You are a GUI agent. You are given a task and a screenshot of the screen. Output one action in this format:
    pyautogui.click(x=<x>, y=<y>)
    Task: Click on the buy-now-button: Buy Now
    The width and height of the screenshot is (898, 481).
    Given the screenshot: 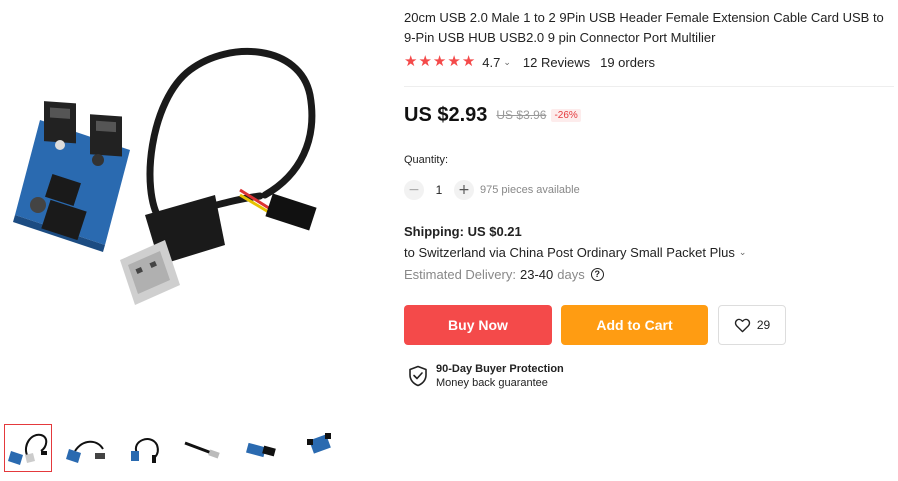 What is the action you would take?
    pyautogui.click(x=478, y=325)
    